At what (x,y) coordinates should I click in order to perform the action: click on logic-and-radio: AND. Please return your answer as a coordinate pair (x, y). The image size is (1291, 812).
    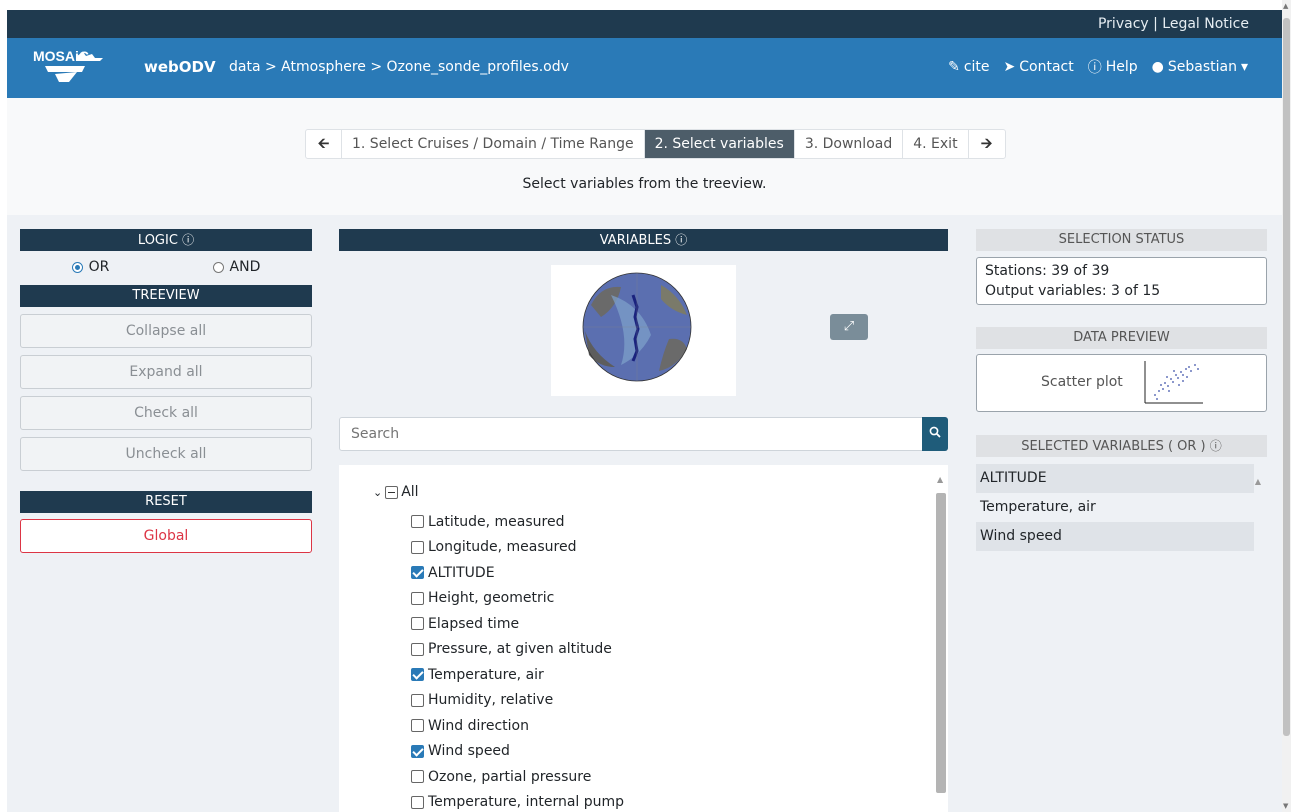
    Looking at the image, I should click on (236, 267).